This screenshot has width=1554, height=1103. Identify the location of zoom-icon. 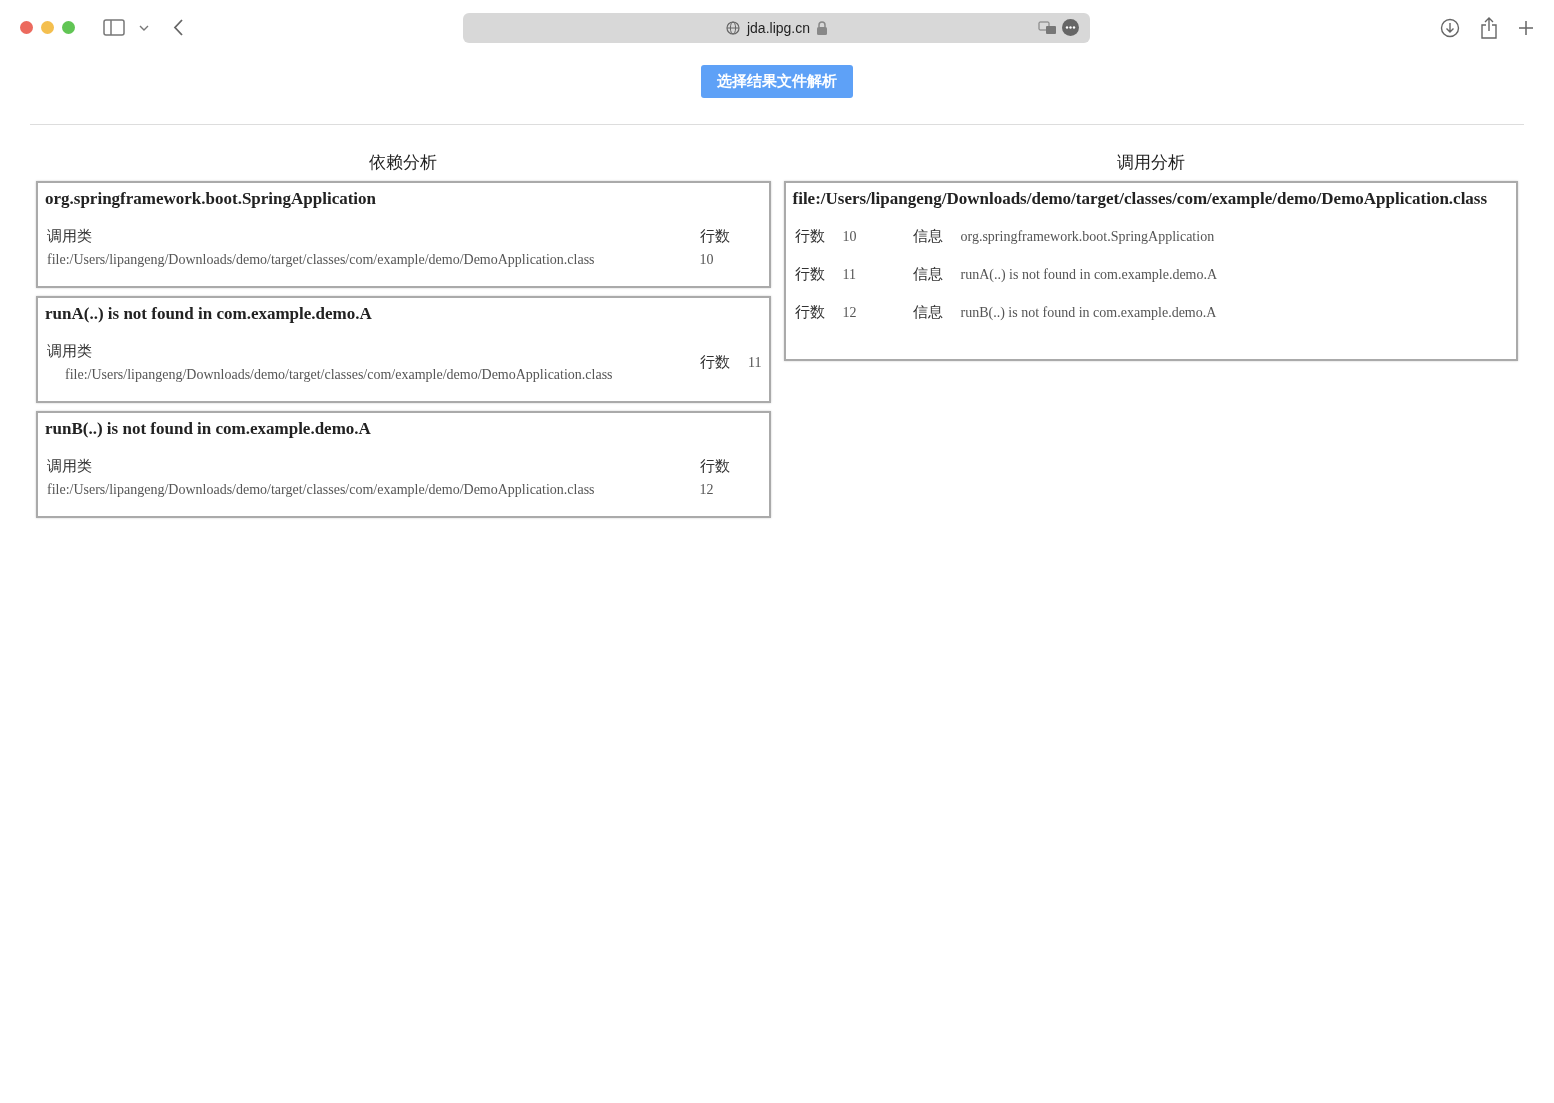
(68, 27).